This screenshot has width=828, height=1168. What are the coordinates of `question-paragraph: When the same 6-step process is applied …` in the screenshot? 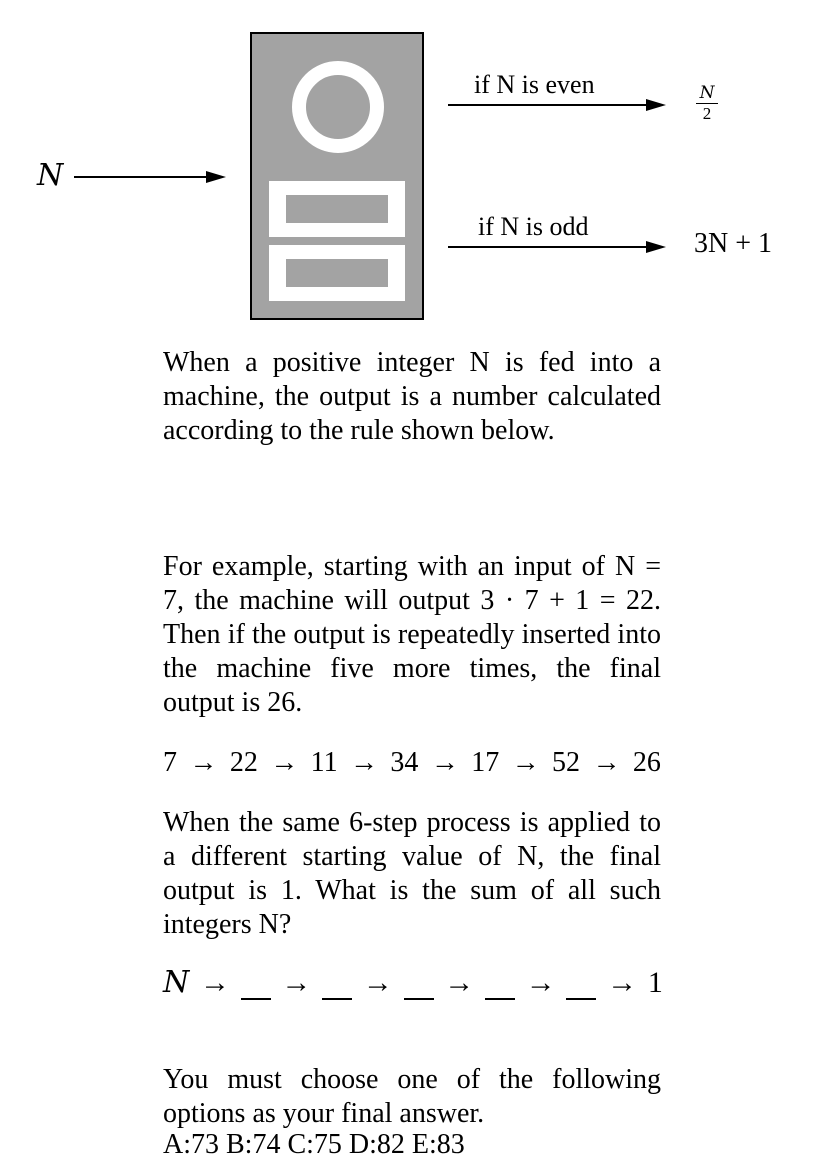 It's located at (412, 873).